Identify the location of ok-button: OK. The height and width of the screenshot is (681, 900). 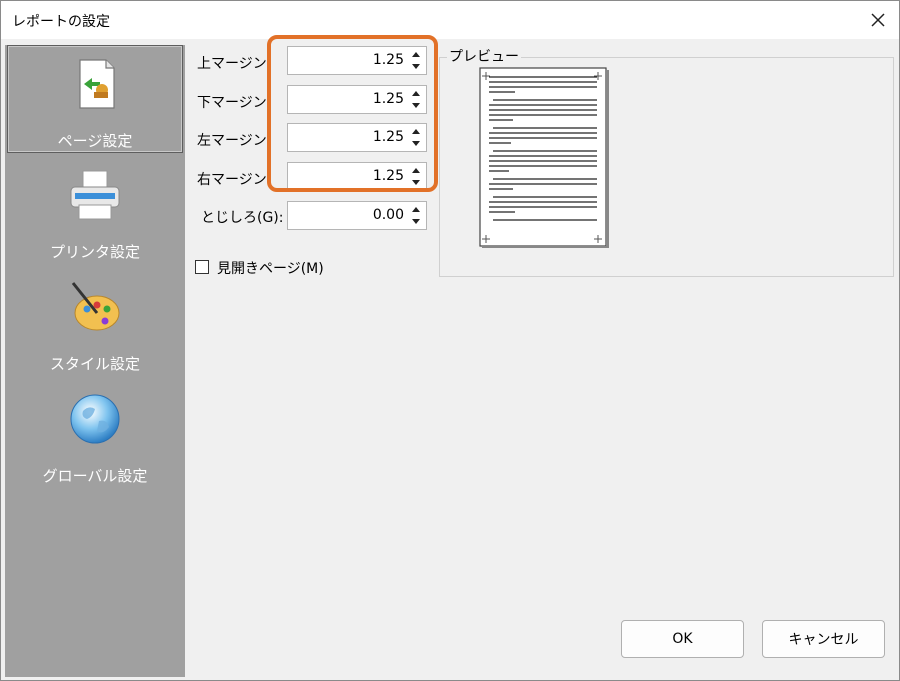
(682, 639).